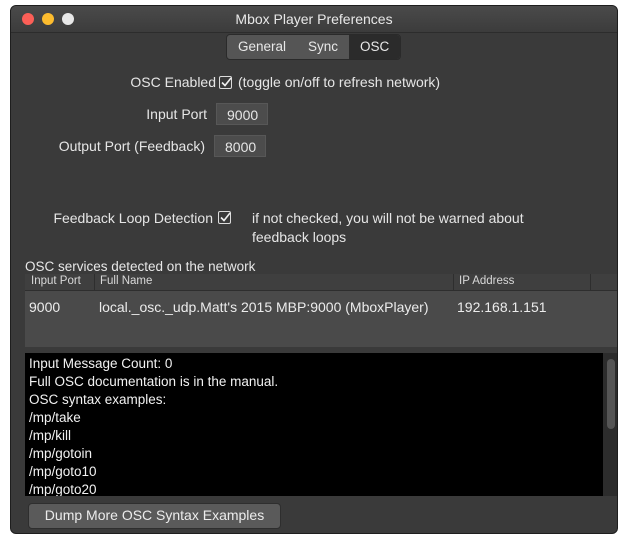  What do you see at coordinates (56, 281) in the screenshot?
I see `column-header-input-port: Input Port` at bounding box center [56, 281].